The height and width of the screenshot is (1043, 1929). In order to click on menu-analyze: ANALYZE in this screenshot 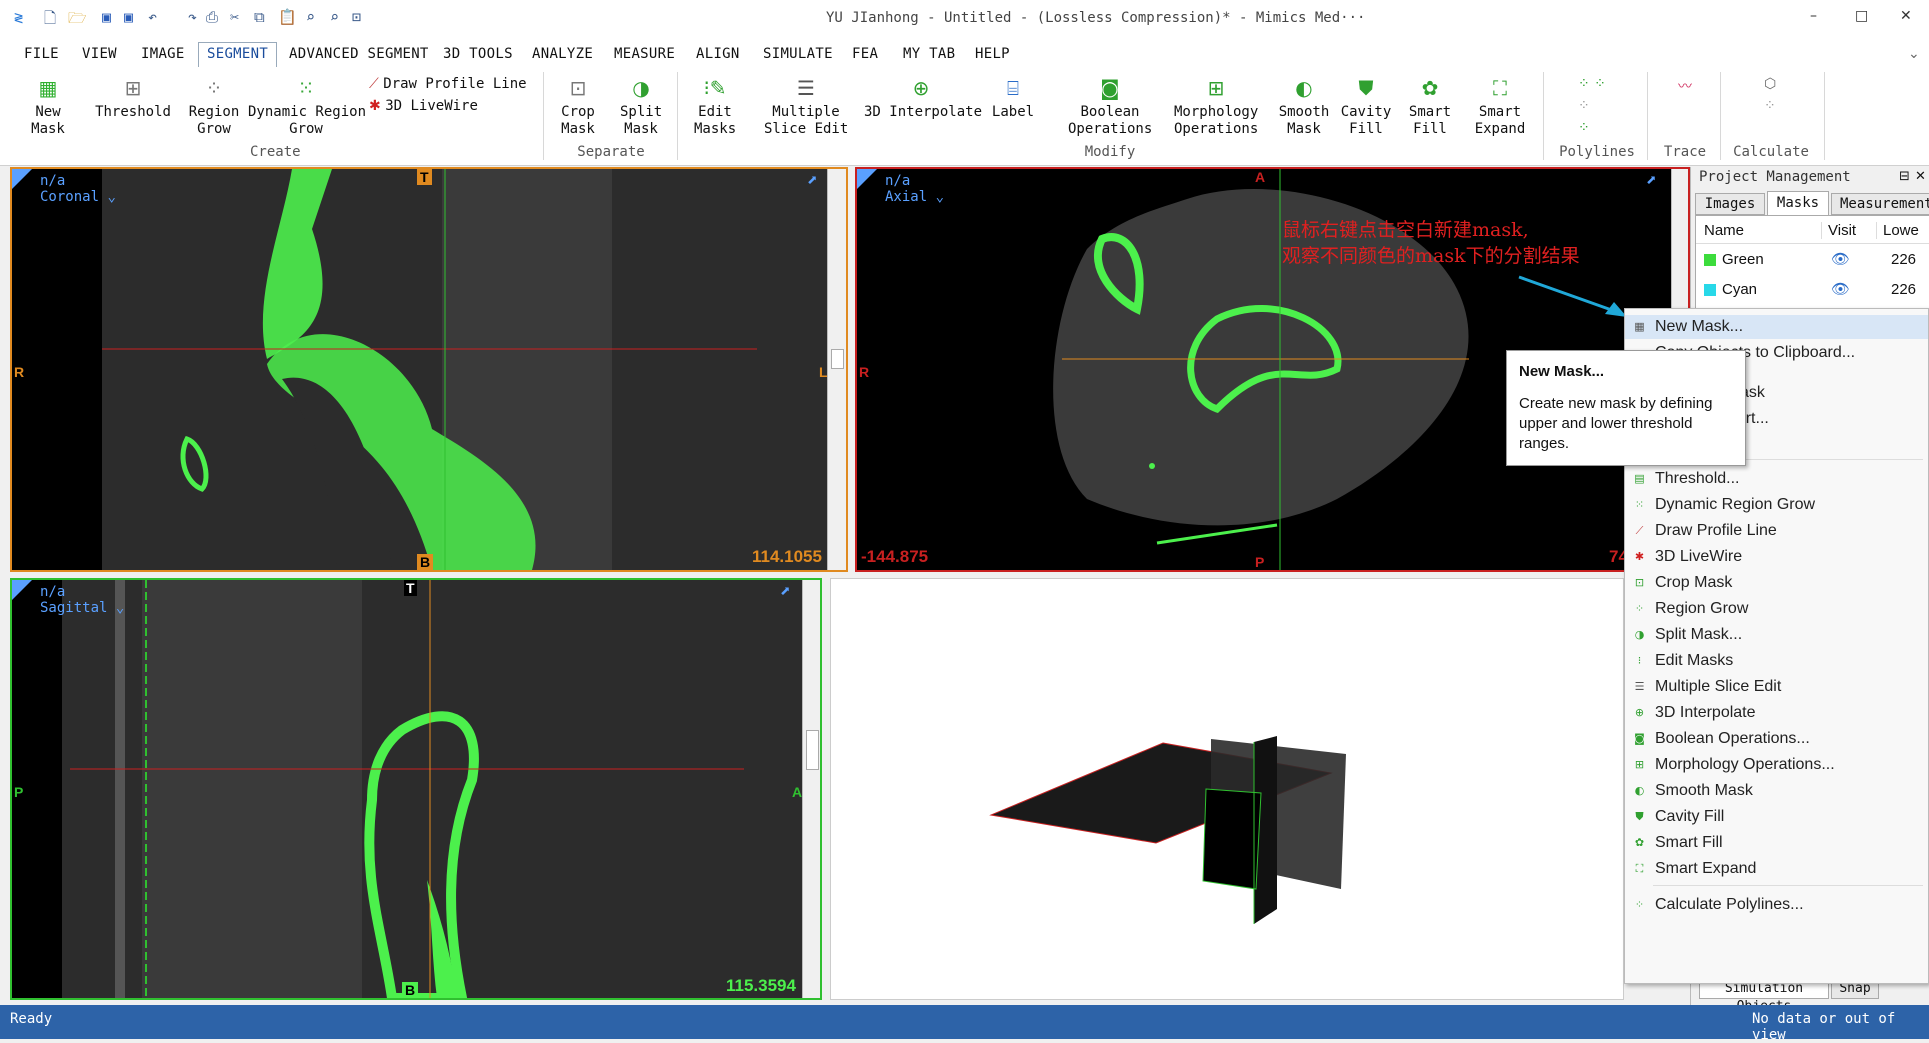, I will do `click(562, 54)`.